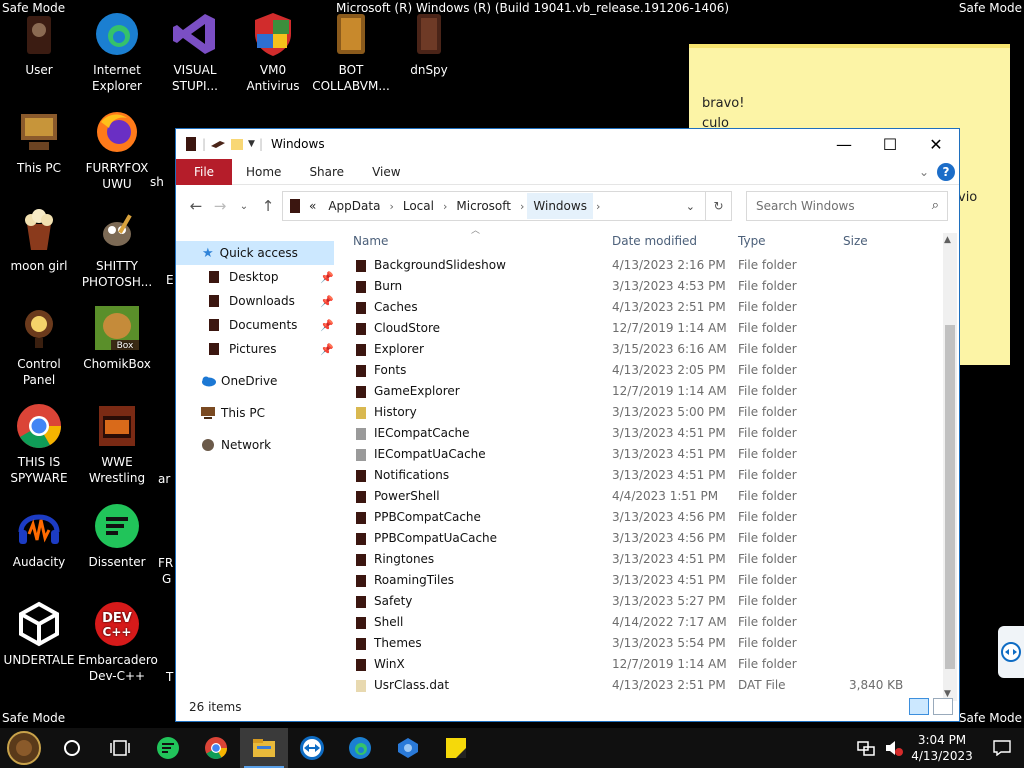 This screenshot has width=1024, height=768. Describe the element at coordinates (894, 748) in the screenshot. I see `volume-muted-icon` at that location.